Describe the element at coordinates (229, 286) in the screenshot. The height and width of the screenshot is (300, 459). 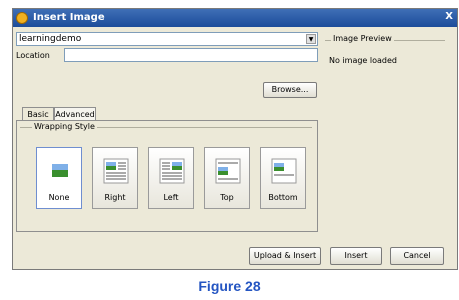
I see `figure-caption: Figure 28` at that location.